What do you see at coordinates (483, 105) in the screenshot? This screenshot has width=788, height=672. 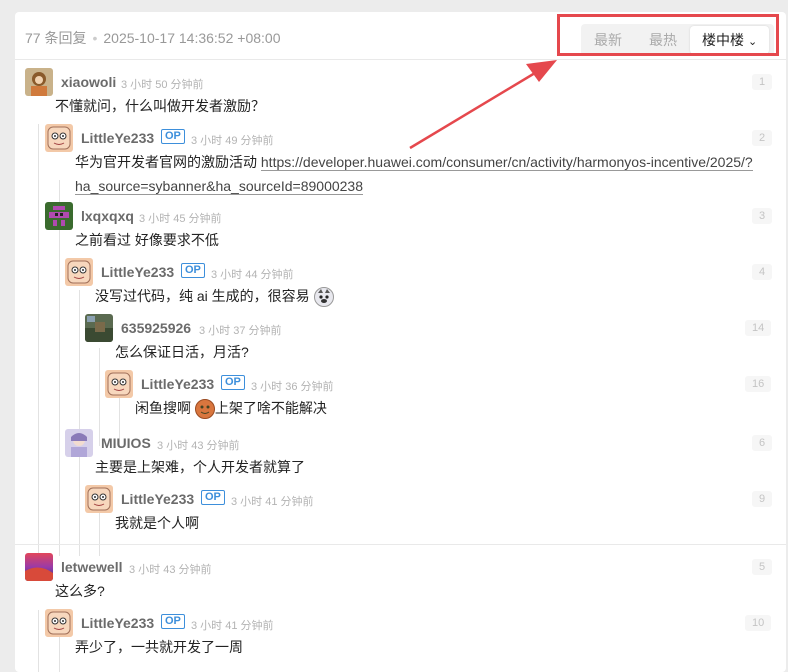 I see `annotation-arrow-icon` at bounding box center [483, 105].